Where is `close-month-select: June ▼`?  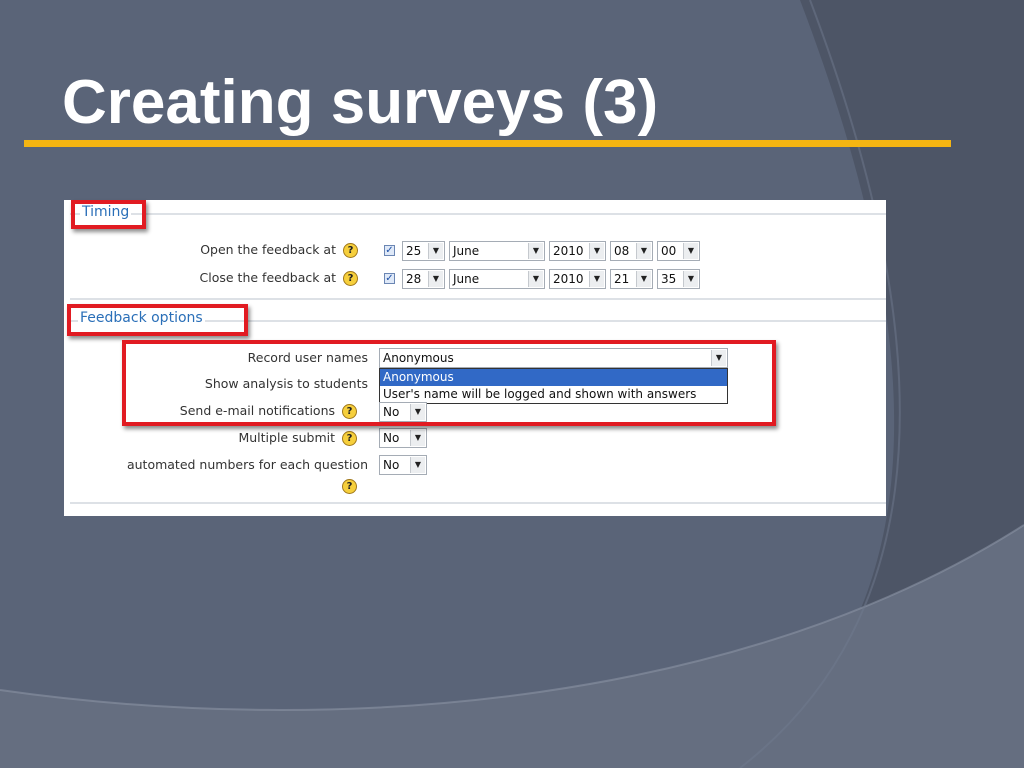 close-month-select: June ▼ is located at coordinates (497, 279).